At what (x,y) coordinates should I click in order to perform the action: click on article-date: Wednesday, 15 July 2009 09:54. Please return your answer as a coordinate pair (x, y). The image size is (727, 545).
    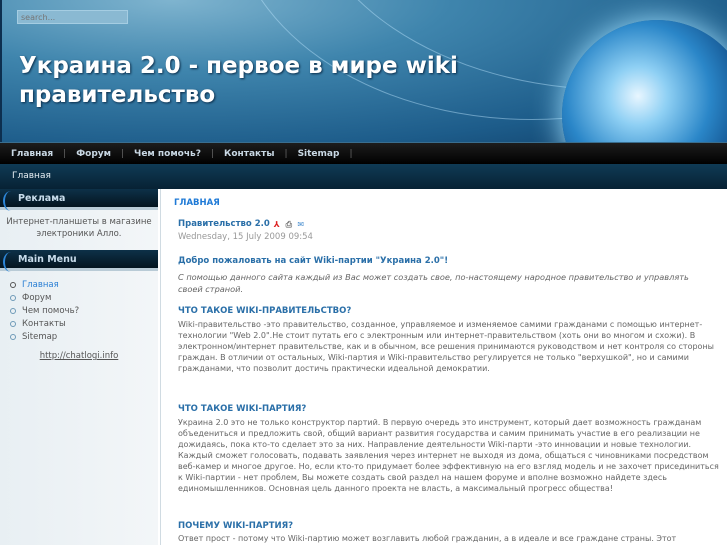
    Looking at the image, I should click on (245, 237).